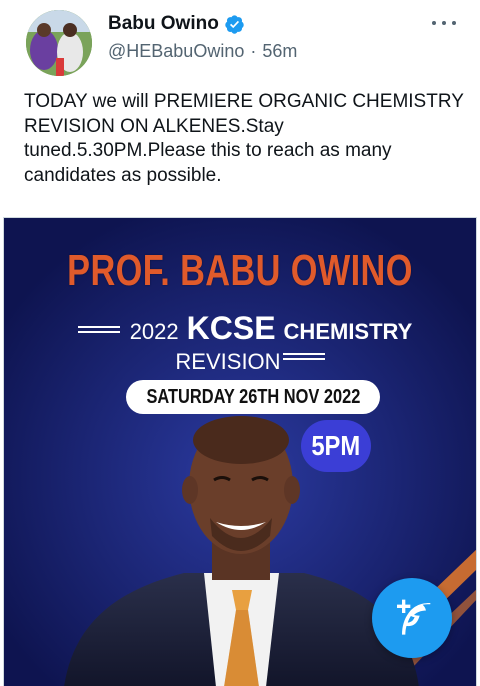  I want to click on author-handle: @HEBabuOwino, so click(176, 51).